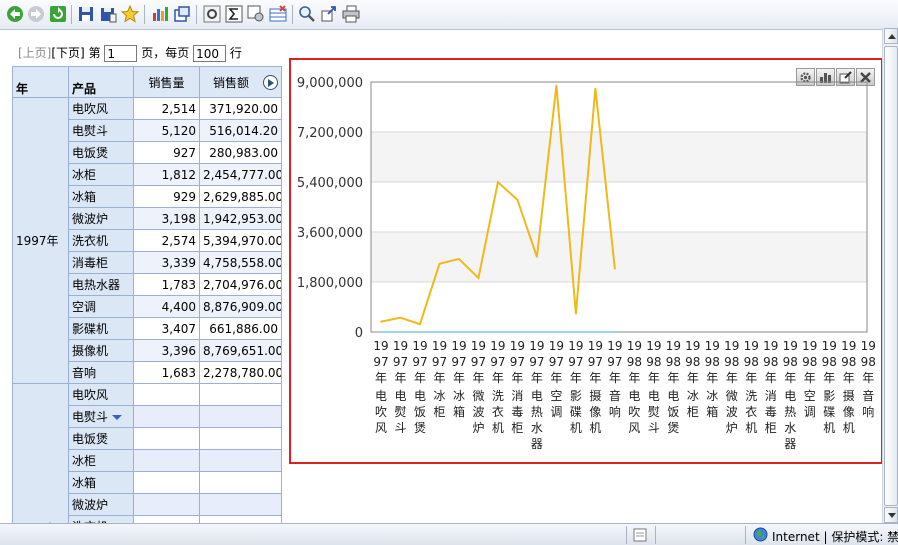  What do you see at coordinates (380, 387) in the screenshot?
I see `x-tick-label: 19 97 年电吹风` at bounding box center [380, 387].